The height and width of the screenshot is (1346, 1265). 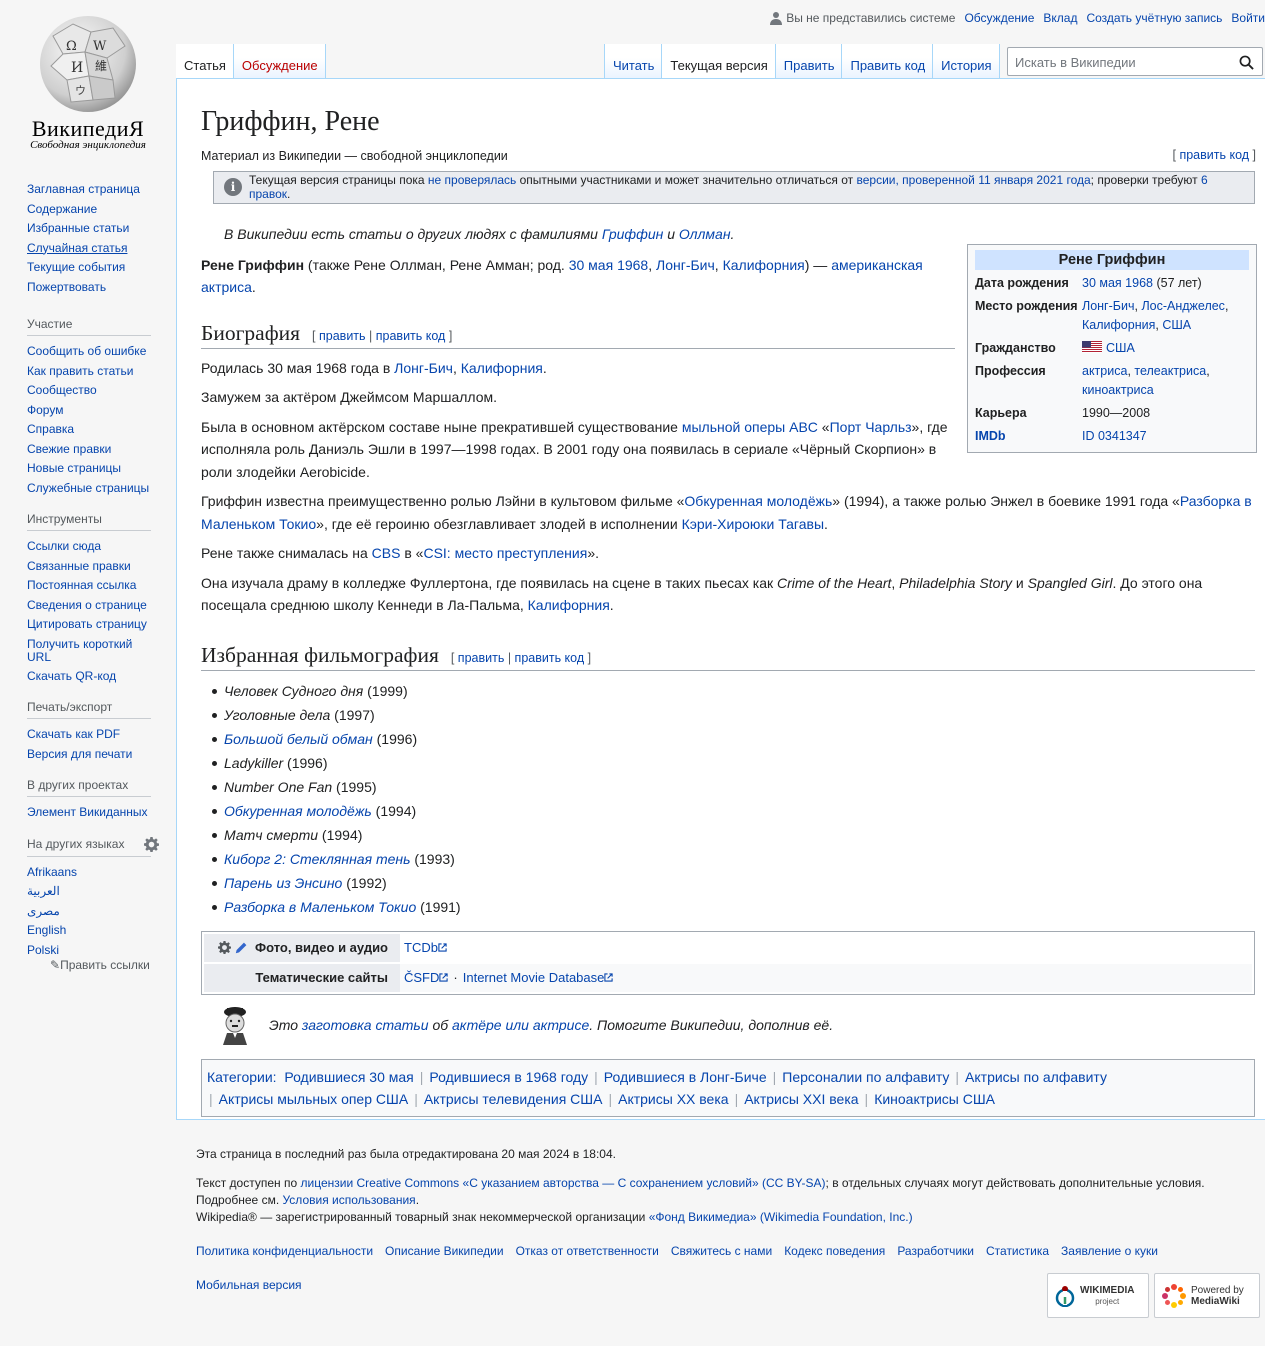 I want to click on sidebar-item-wikidata: Элемент Викиданных, so click(x=87, y=812).